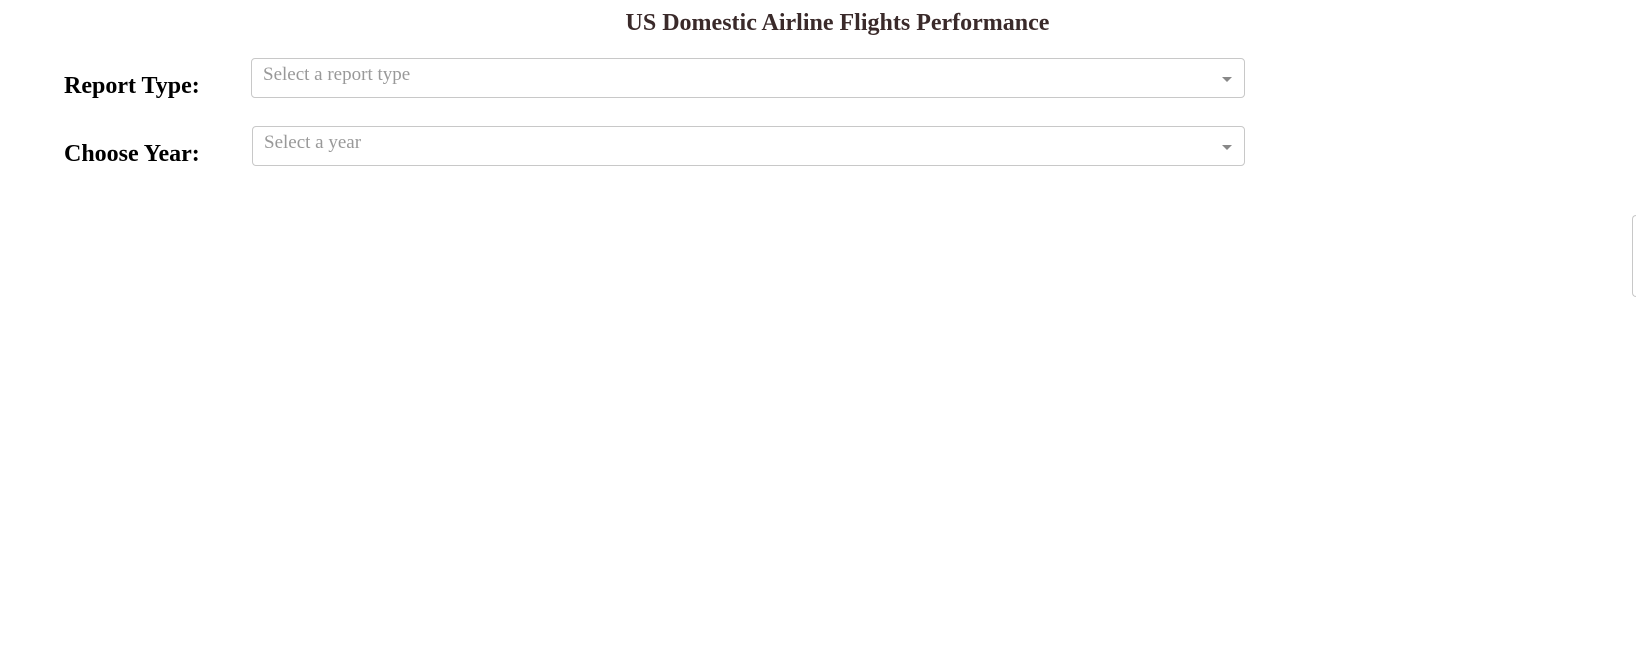  What do you see at coordinates (132, 86) in the screenshot?
I see `report-type-label: Report Type:` at bounding box center [132, 86].